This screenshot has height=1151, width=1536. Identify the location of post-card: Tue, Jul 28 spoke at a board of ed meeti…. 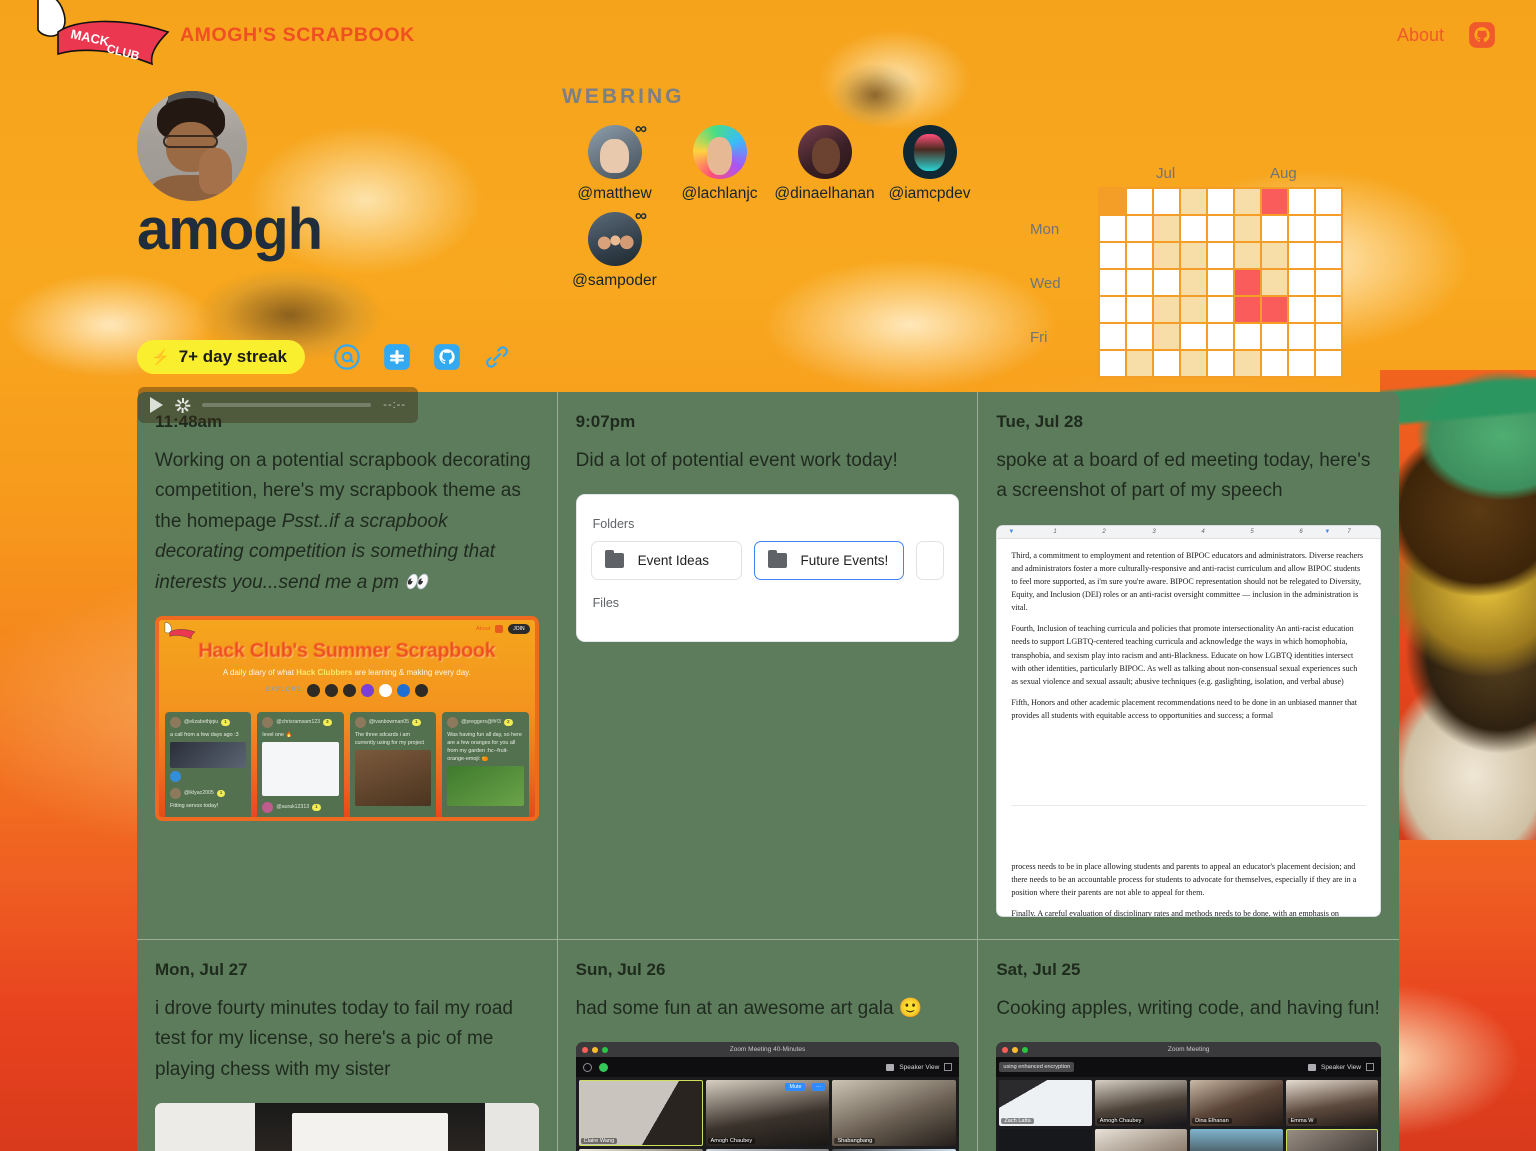
(1188, 666).